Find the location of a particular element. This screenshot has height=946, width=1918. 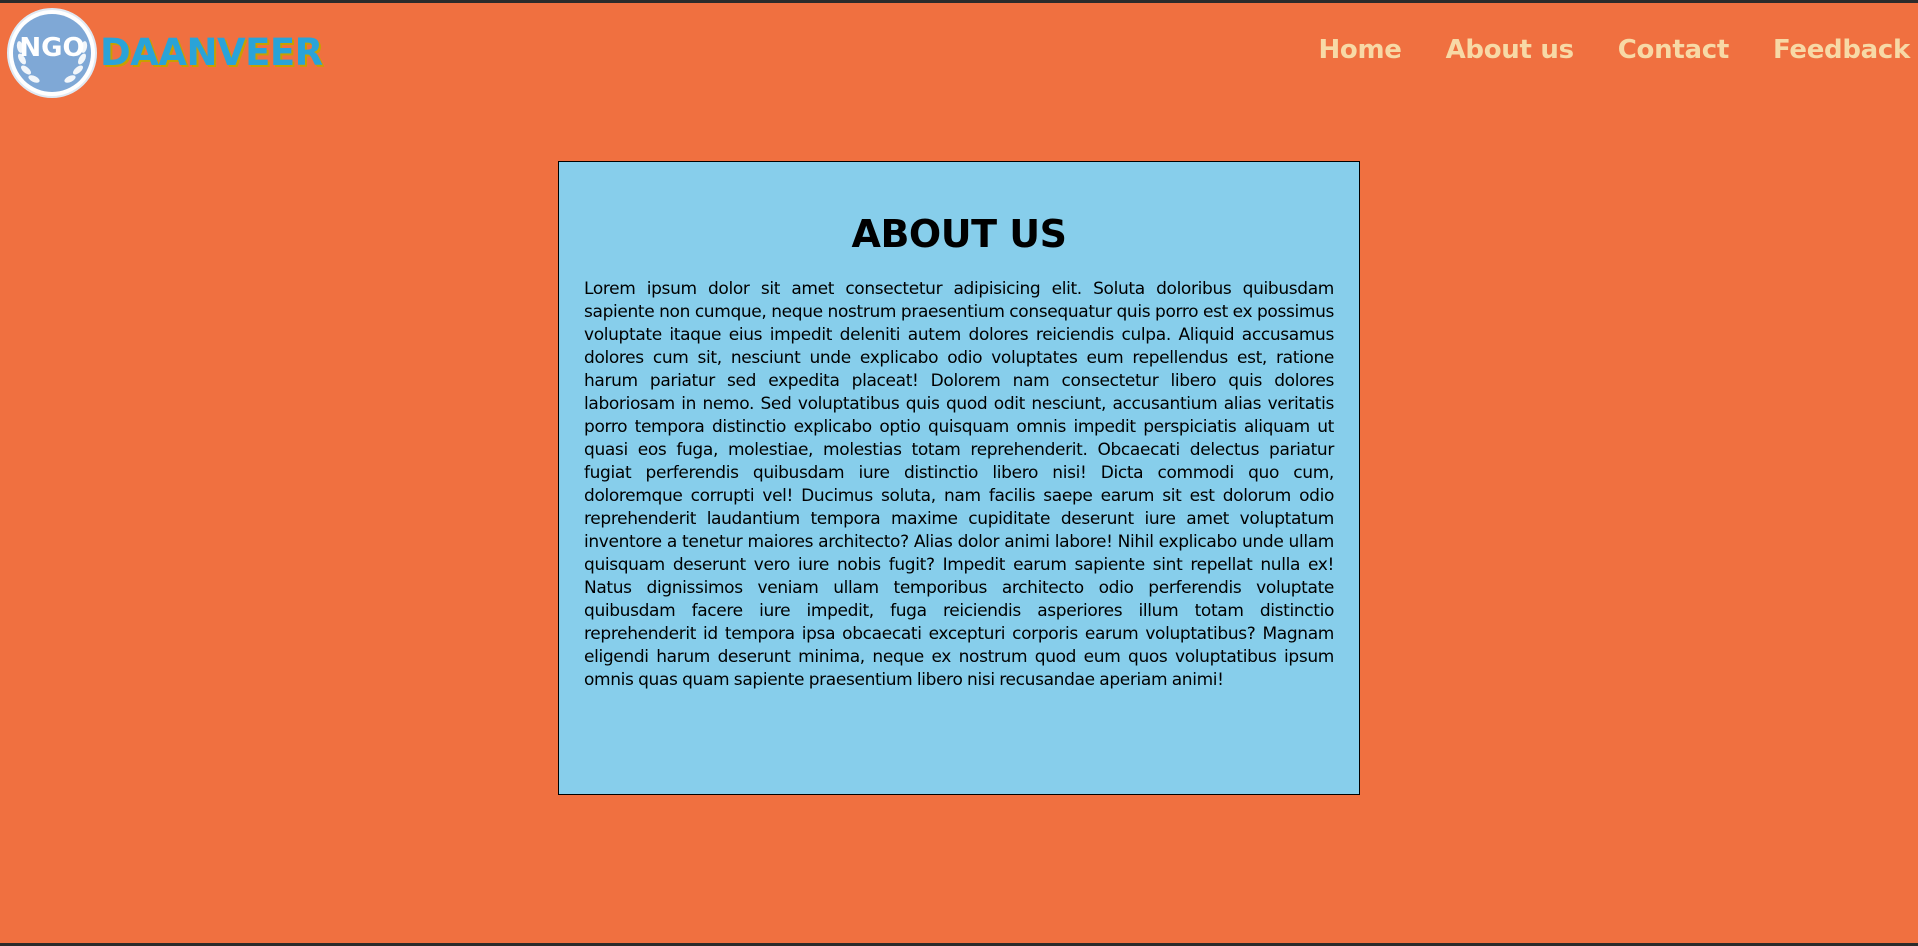

nav-about-link: About us is located at coordinates (1510, 50).